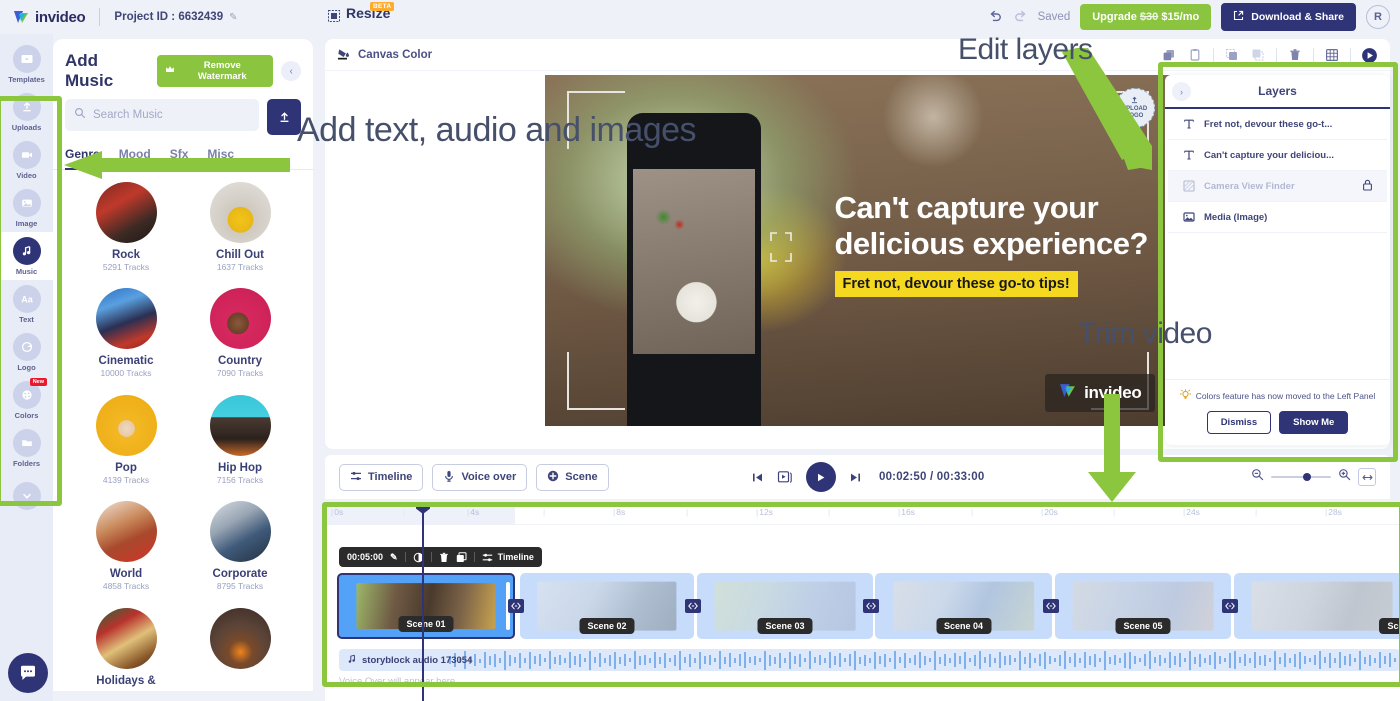 The image size is (1400, 701). What do you see at coordinates (284, 117) in the screenshot?
I see `upload-music-button` at bounding box center [284, 117].